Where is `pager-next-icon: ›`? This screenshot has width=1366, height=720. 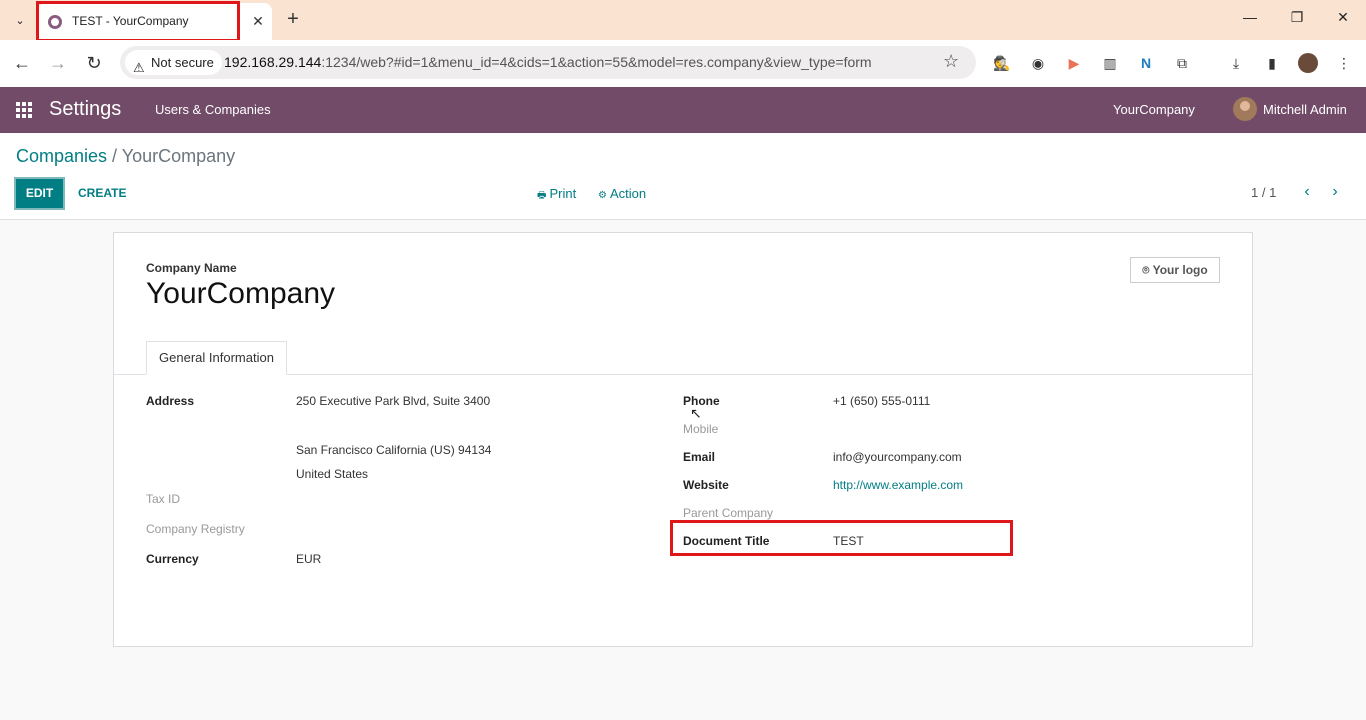 pager-next-icon: › is located at coordinates (1335, 192).